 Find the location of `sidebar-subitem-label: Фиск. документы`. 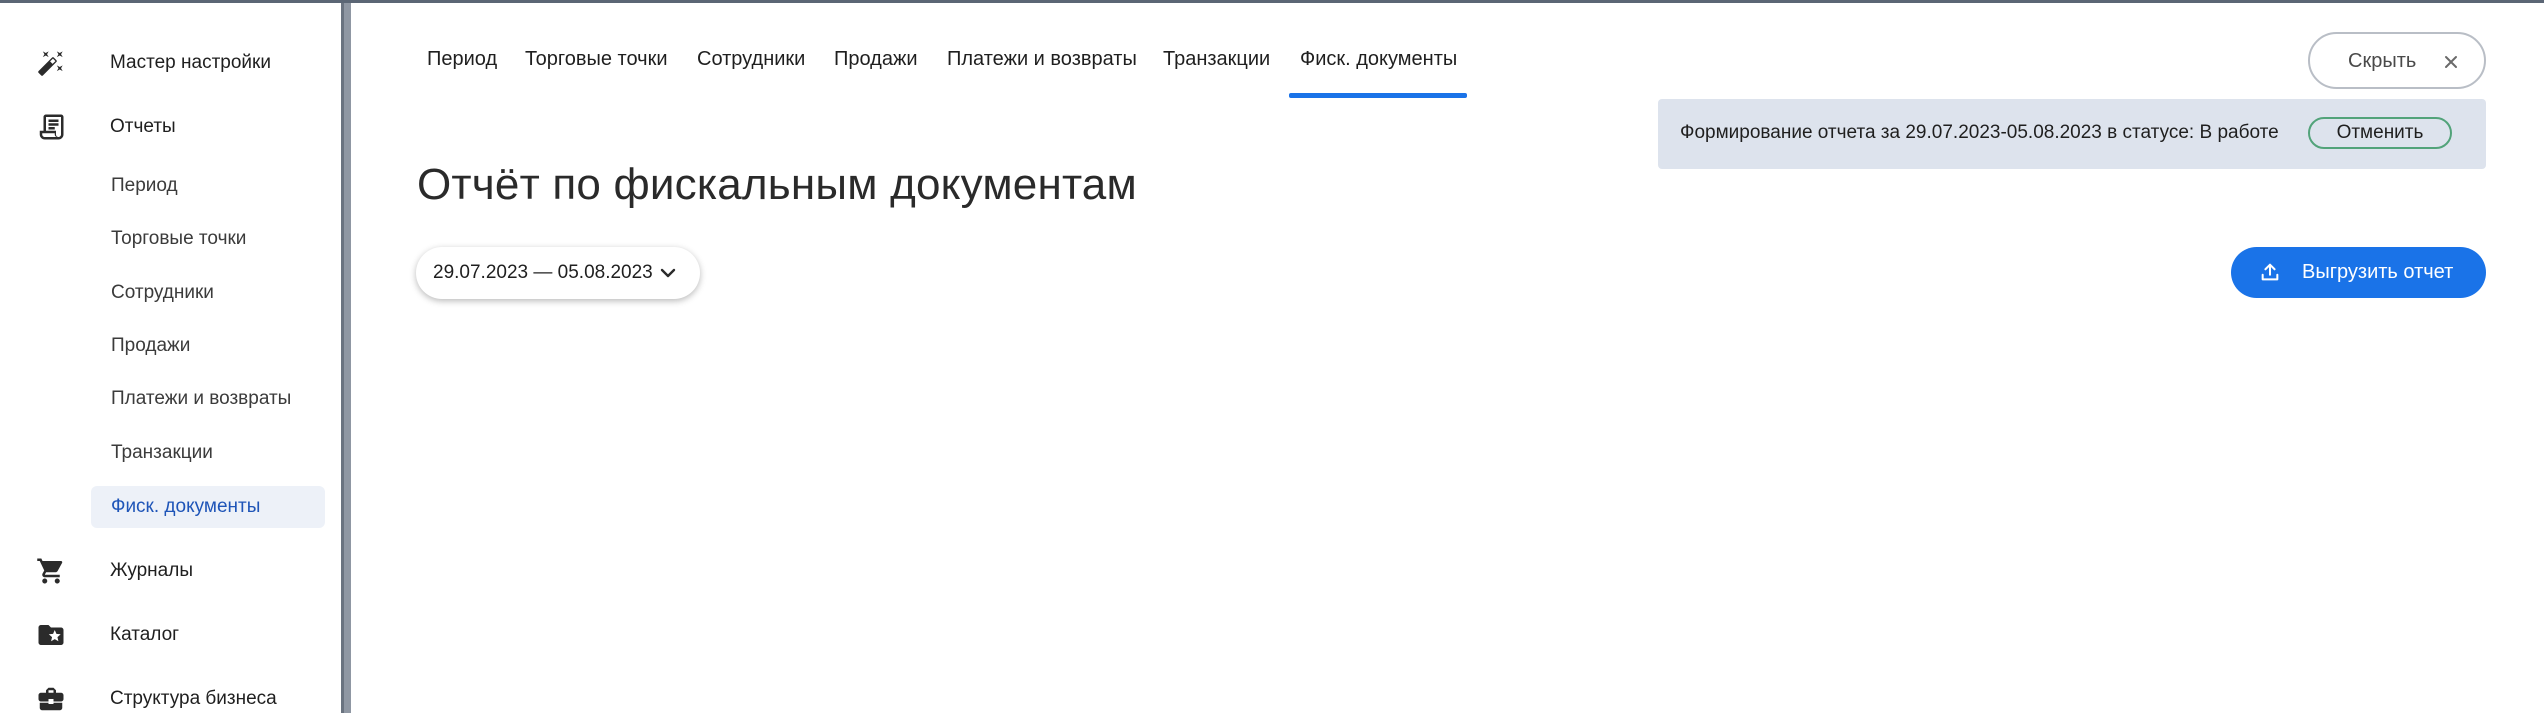

sidebar-subitem-label: Фиск. документы is located at coordinates (186, 506).